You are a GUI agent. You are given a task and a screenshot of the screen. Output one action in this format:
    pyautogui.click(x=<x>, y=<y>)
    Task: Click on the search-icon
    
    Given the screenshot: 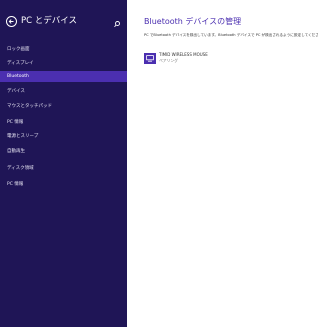 What is the action you would take?
    pyautogui.click(x=117, y=24)
    